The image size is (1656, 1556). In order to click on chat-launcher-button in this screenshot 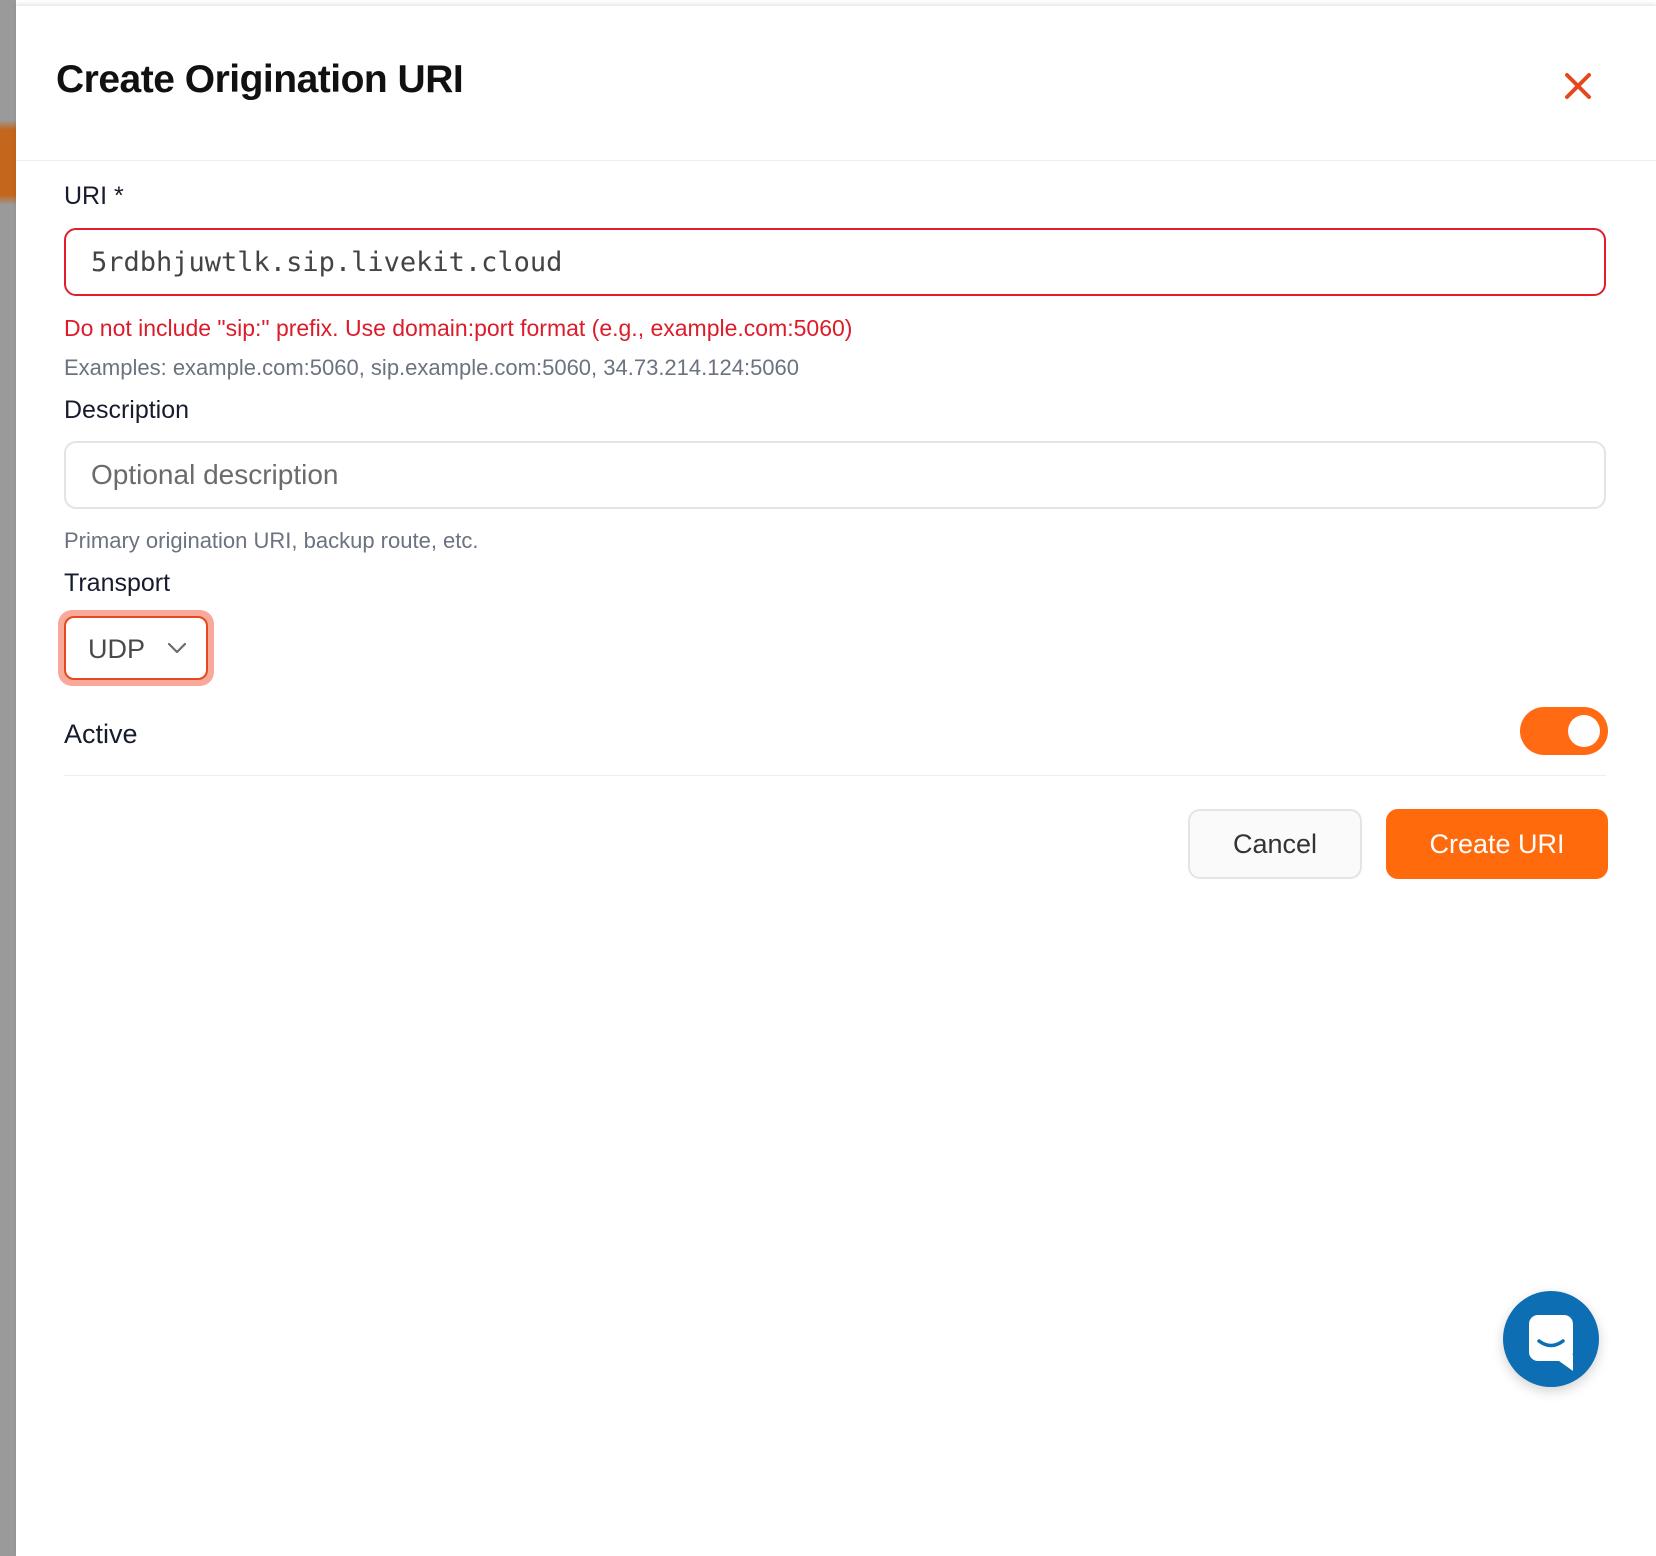, I will do `click(1551, 1339)`.